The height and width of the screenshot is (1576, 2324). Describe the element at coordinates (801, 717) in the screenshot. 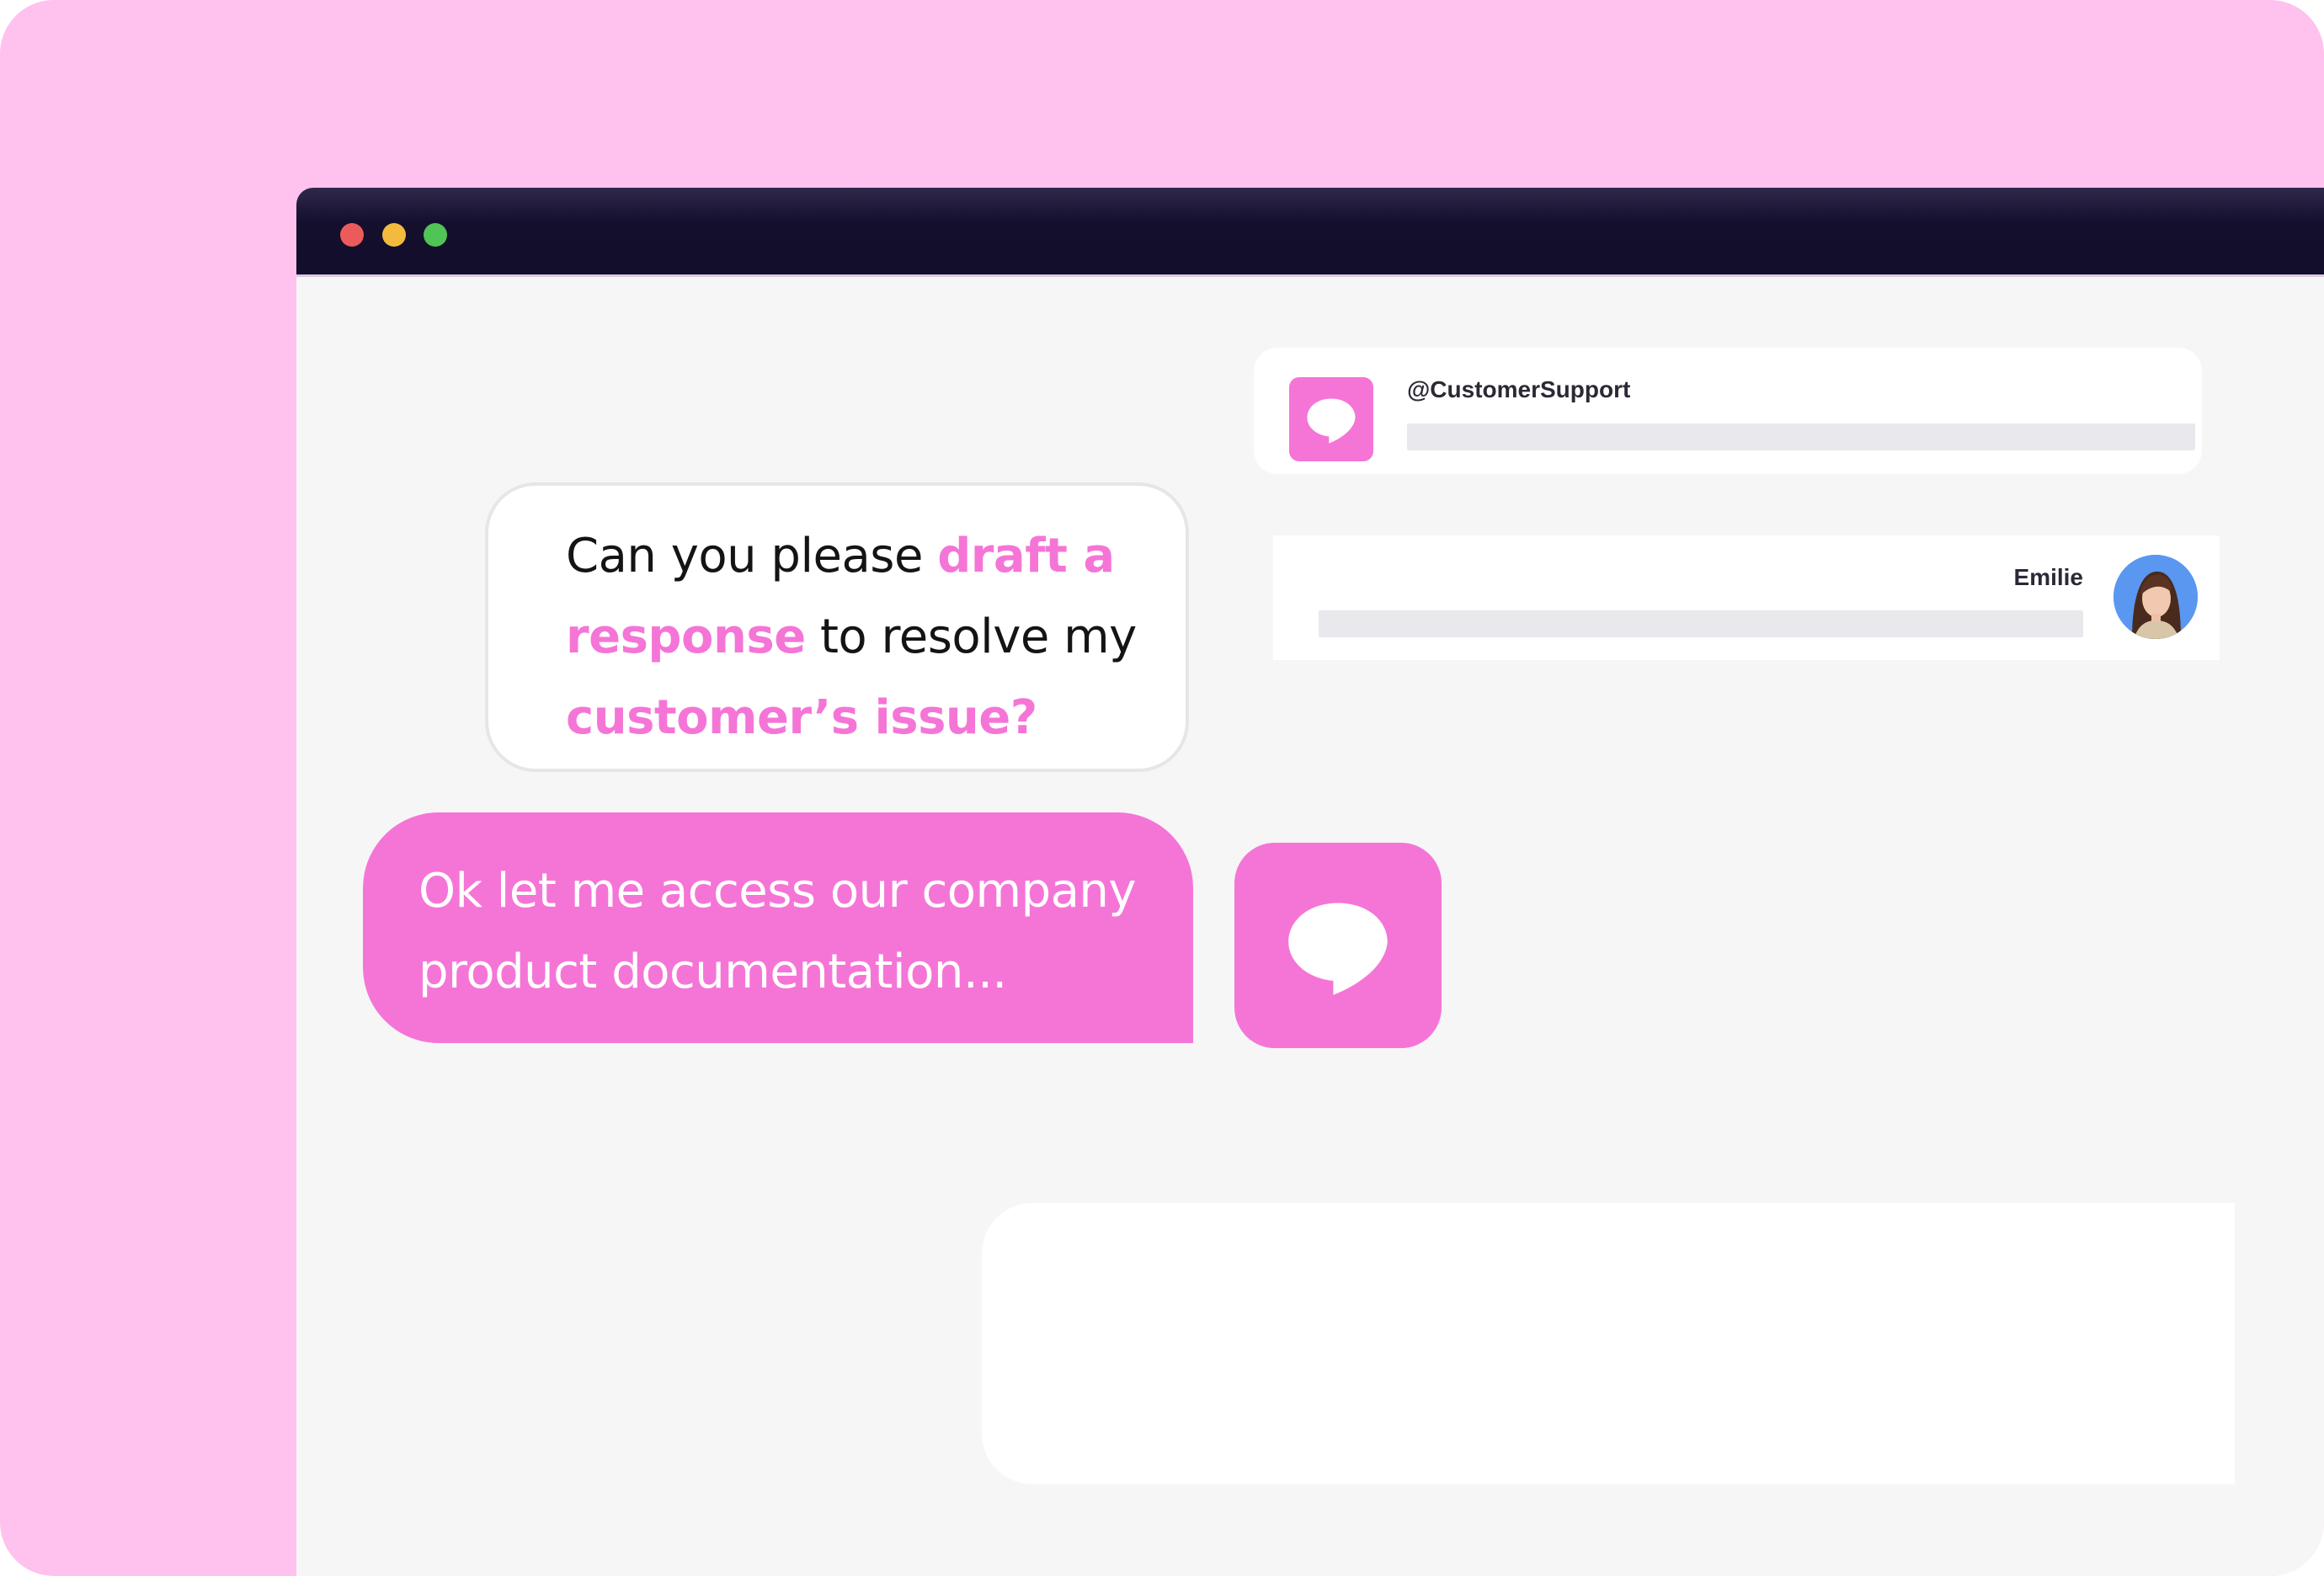

I see `message-highlight-segment: customer’s issue?` at that location.